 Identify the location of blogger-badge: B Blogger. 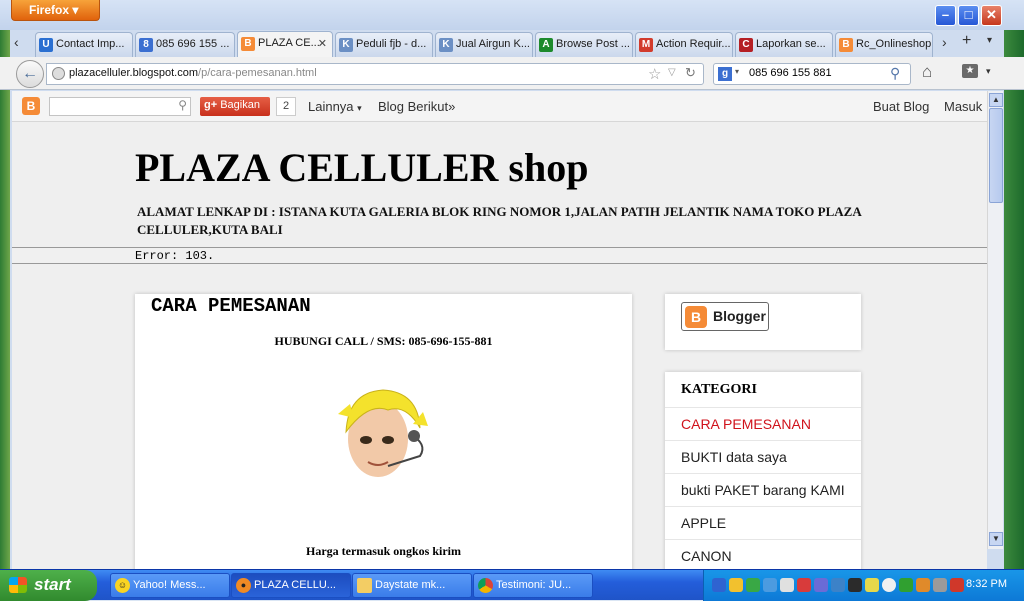
(725, 316).